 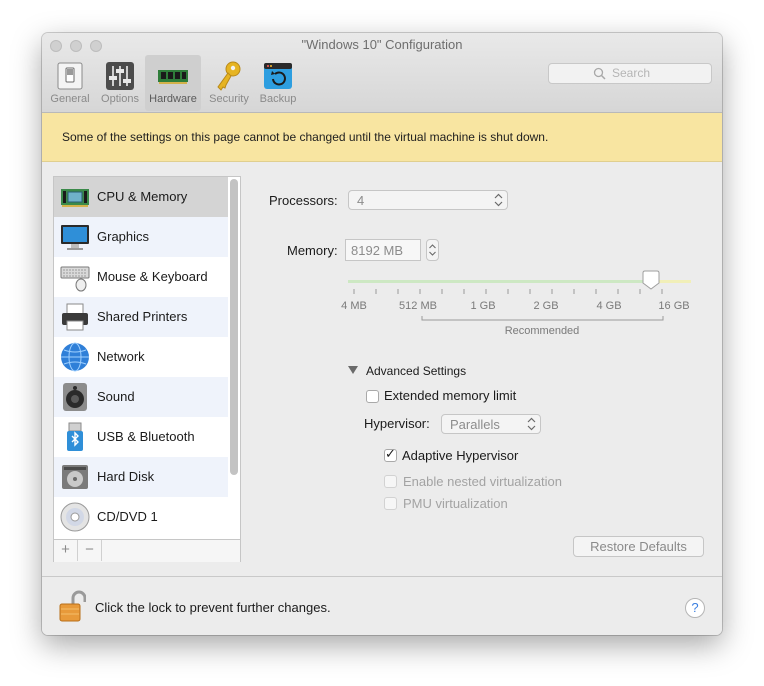 What do you see at coordinates (508, 291) in the screenshot?
I see `slider-ticks` at bounding box center [508, 291].